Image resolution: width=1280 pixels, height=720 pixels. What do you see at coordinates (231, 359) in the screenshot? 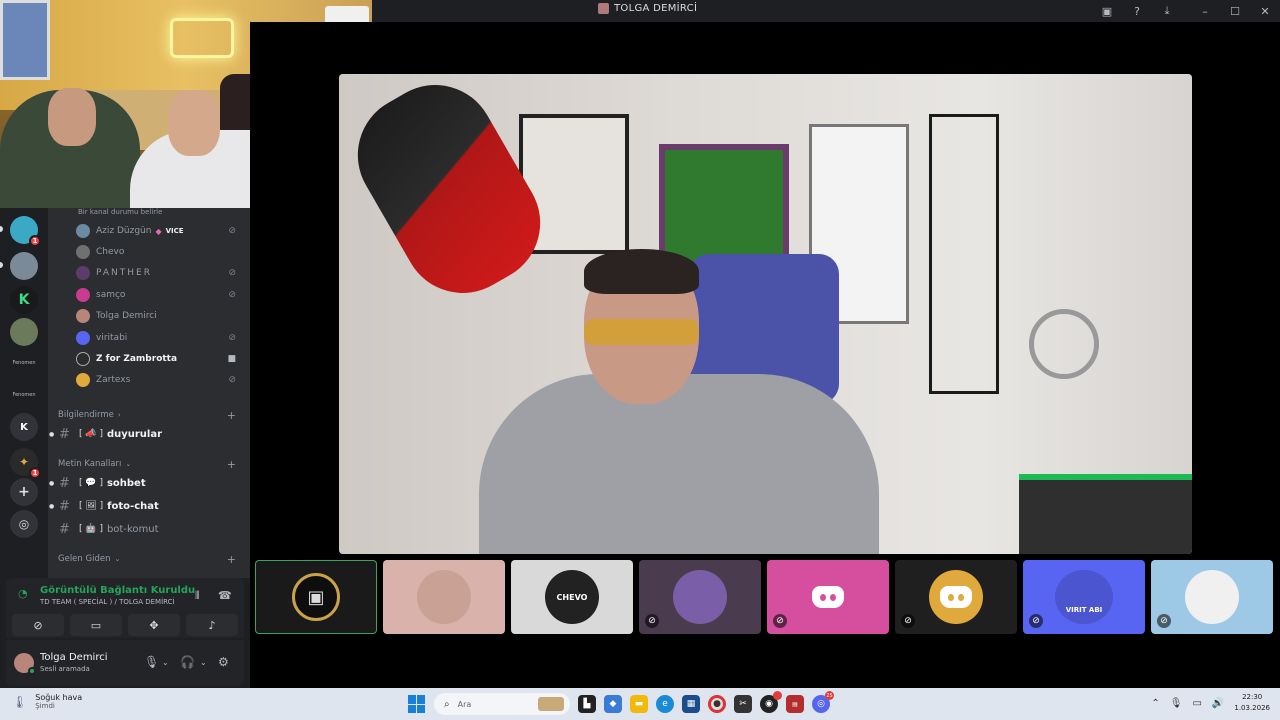
I see `video-camera-icon: ■` at bounding box center [231, 359].